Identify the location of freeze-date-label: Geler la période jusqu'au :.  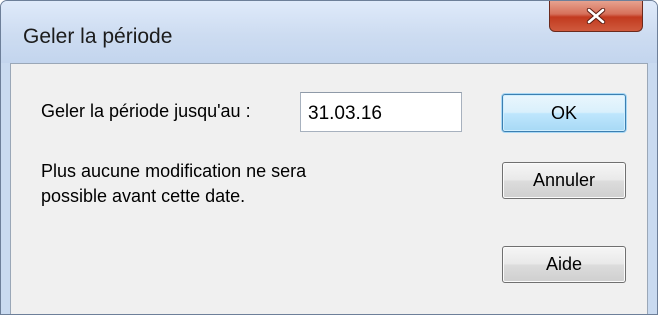
(146, 111).